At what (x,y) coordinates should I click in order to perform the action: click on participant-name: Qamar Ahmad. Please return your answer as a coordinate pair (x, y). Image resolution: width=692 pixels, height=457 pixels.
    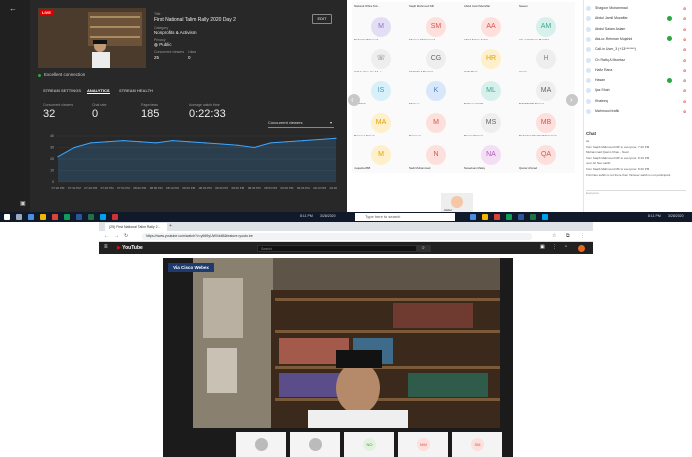
    Looking at the image, I should click on (528, 168).